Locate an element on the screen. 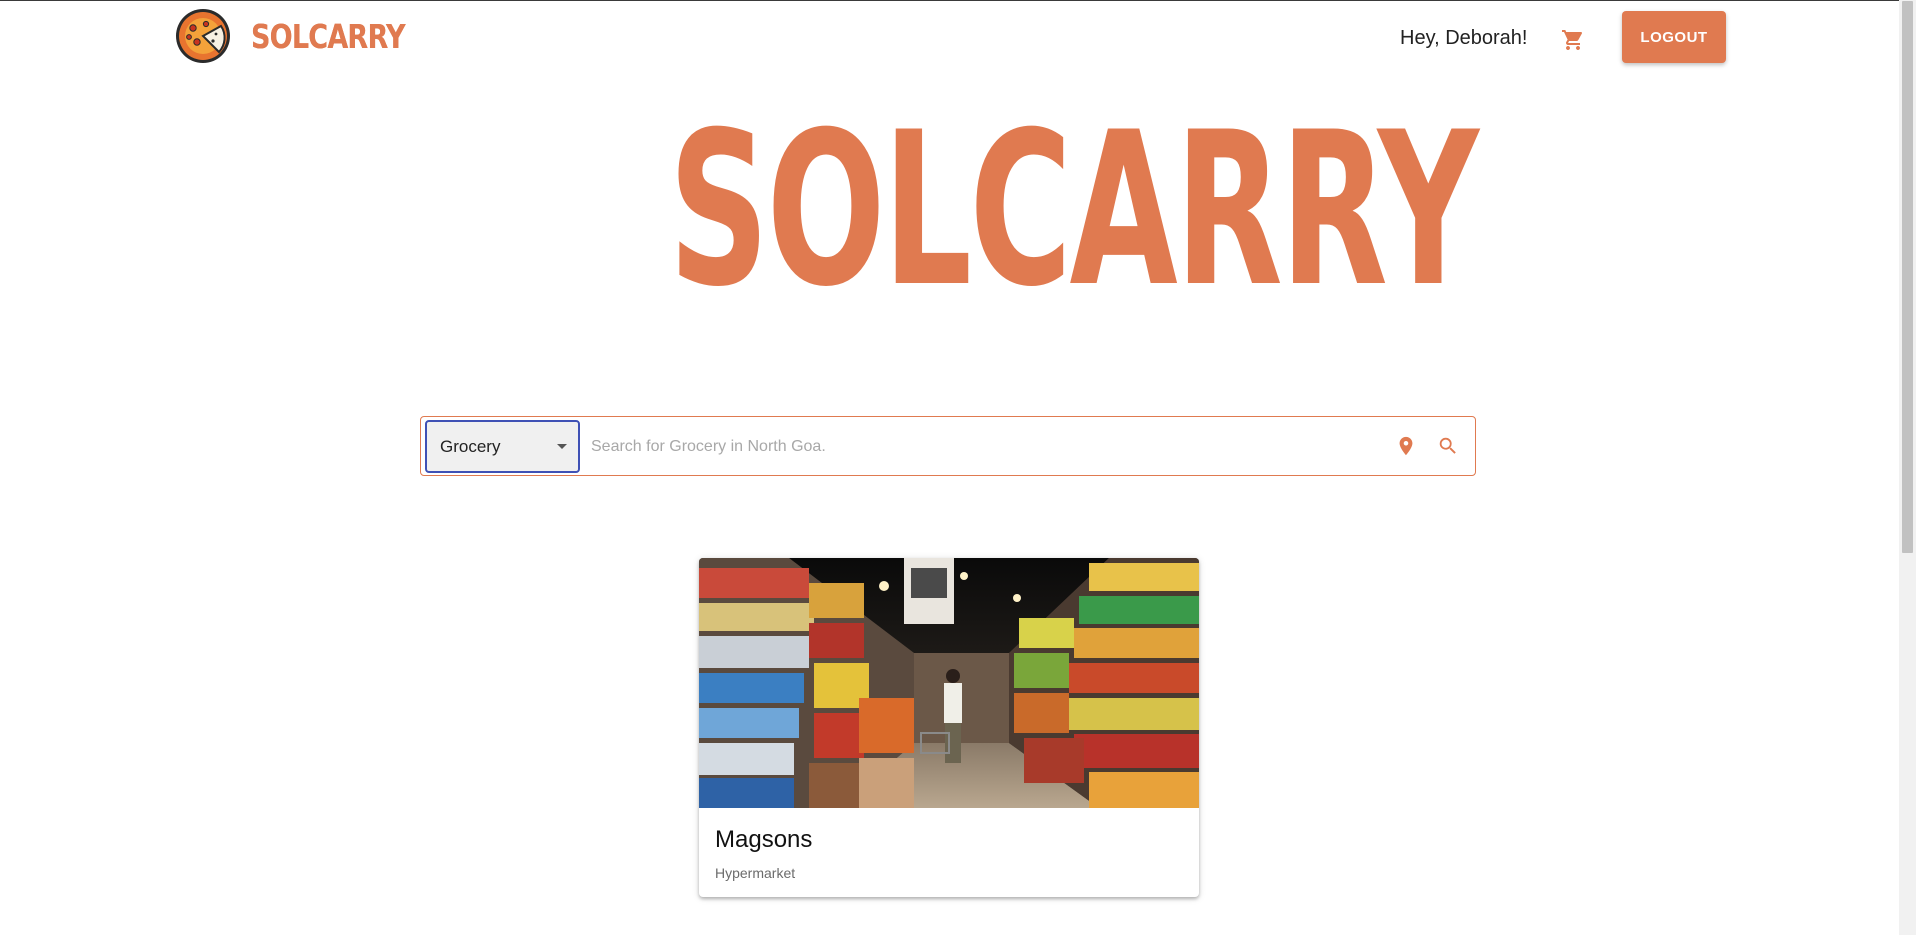 The height and width of the screenshot is (935, 1916). search-bar: Grocery is located at coordinates (948, 446).